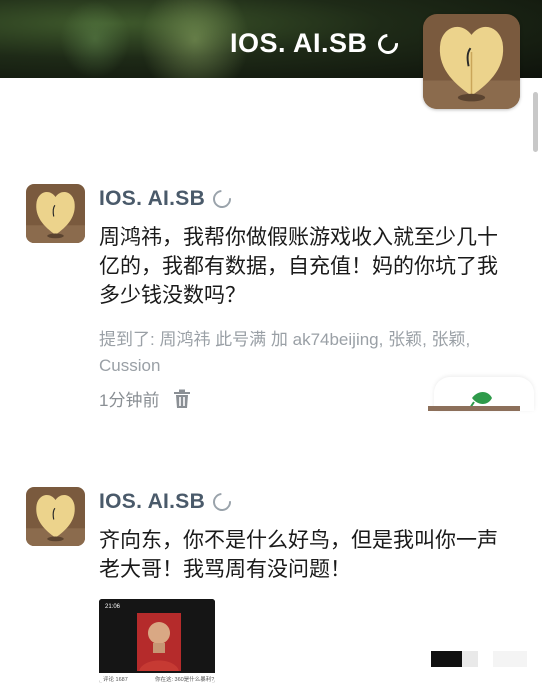 Image resolution: width=542 pixels, height=683 pixels. I want to click on trash-icon, so click(182, 399).